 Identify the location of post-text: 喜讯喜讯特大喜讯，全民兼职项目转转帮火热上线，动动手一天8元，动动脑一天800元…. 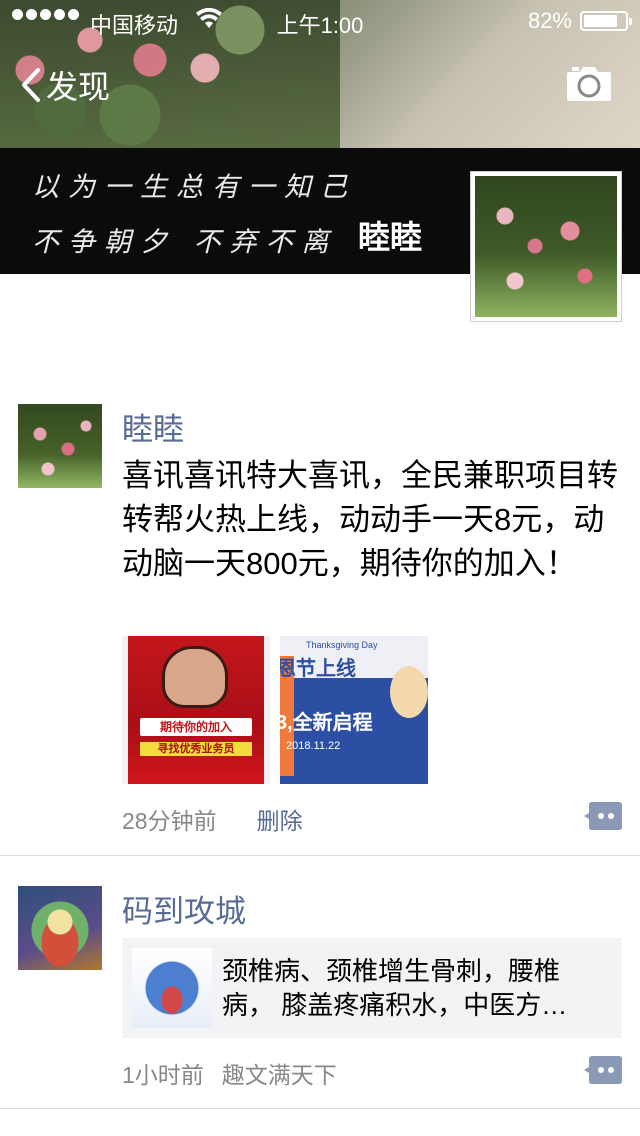
(370, 519).